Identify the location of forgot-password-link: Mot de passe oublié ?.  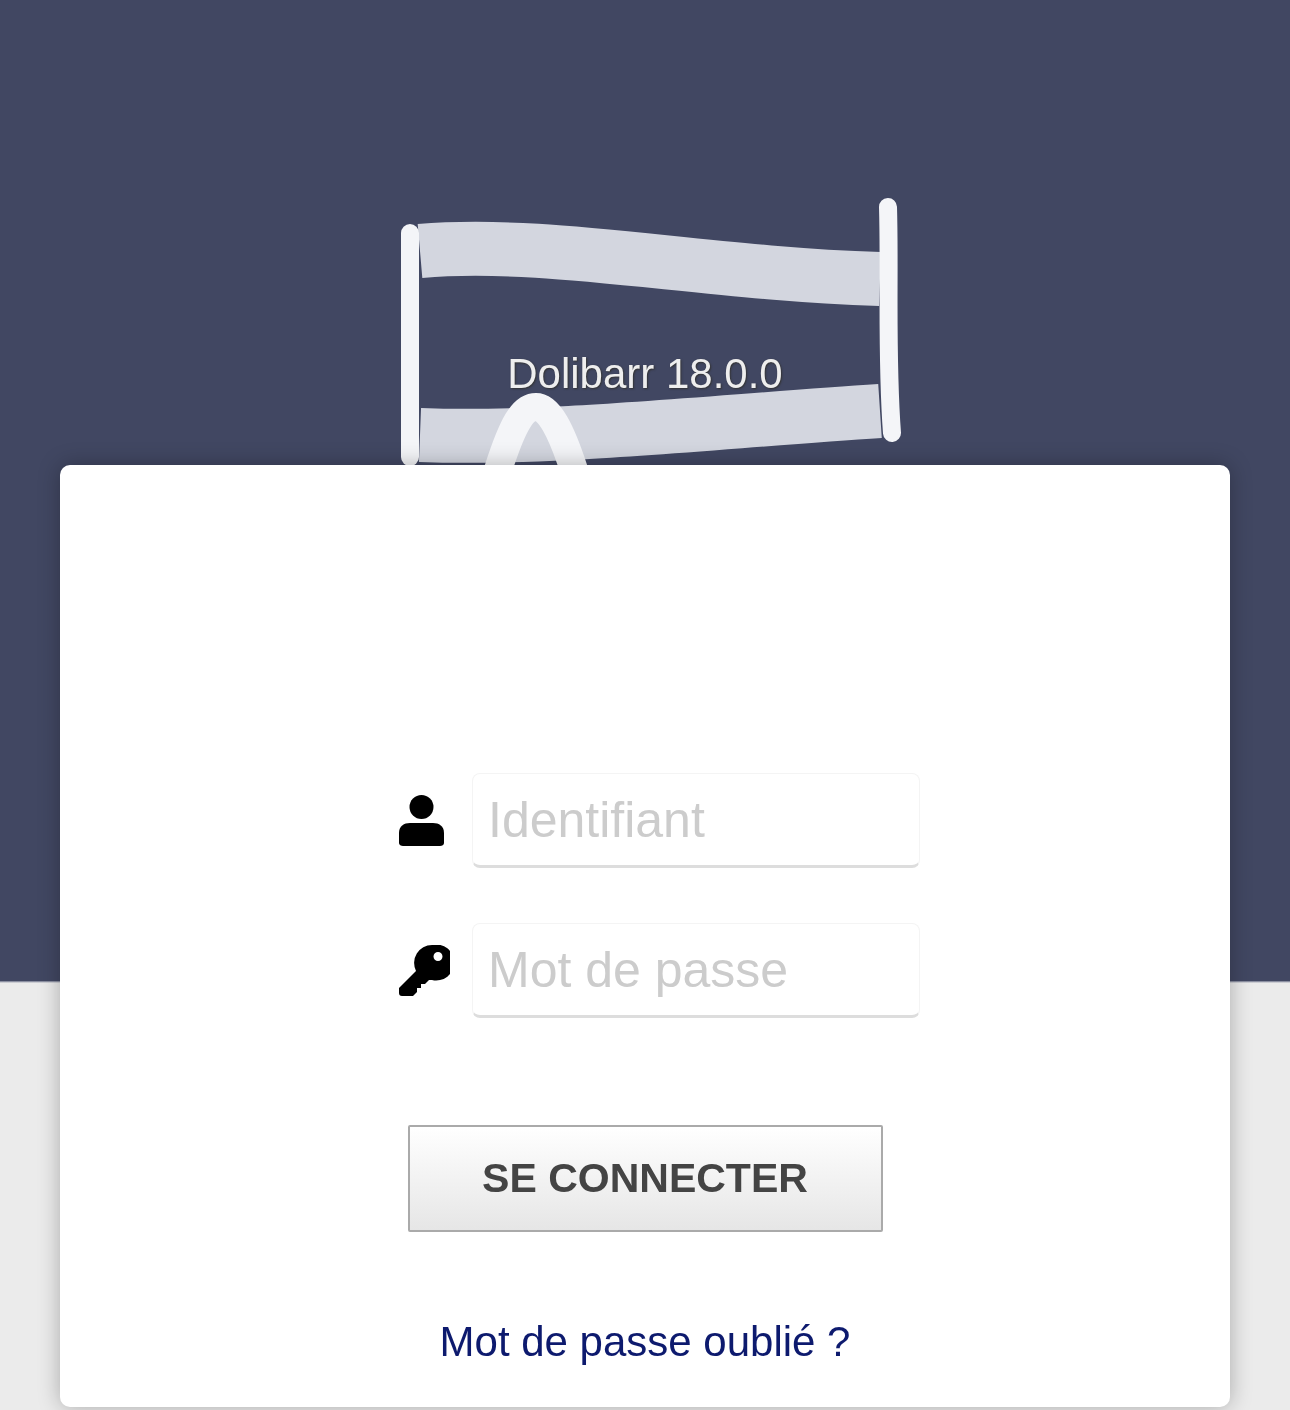
(645, 1342).